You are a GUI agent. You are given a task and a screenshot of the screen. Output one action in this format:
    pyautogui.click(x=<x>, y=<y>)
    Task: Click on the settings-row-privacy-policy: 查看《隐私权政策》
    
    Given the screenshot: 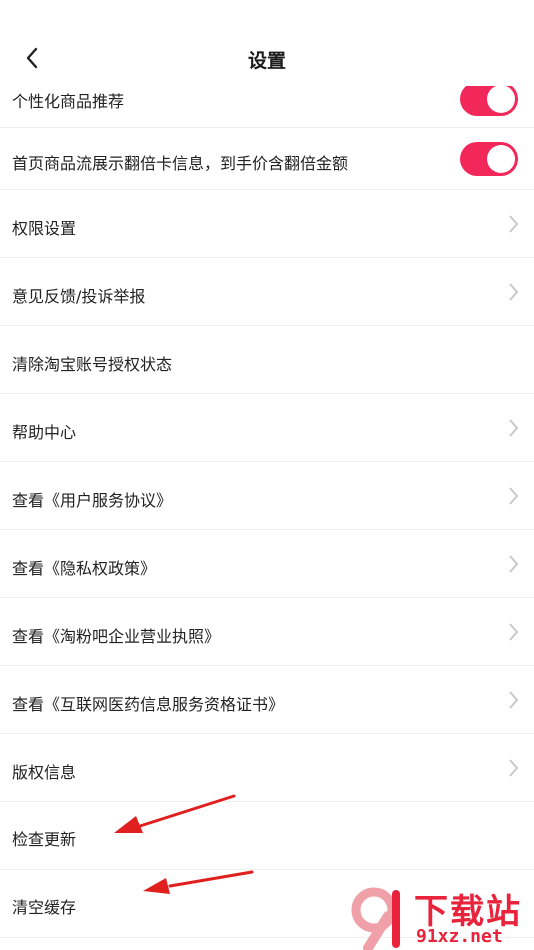 What is the action you would take?
    pyautogui.click(x=267, y=564)
    